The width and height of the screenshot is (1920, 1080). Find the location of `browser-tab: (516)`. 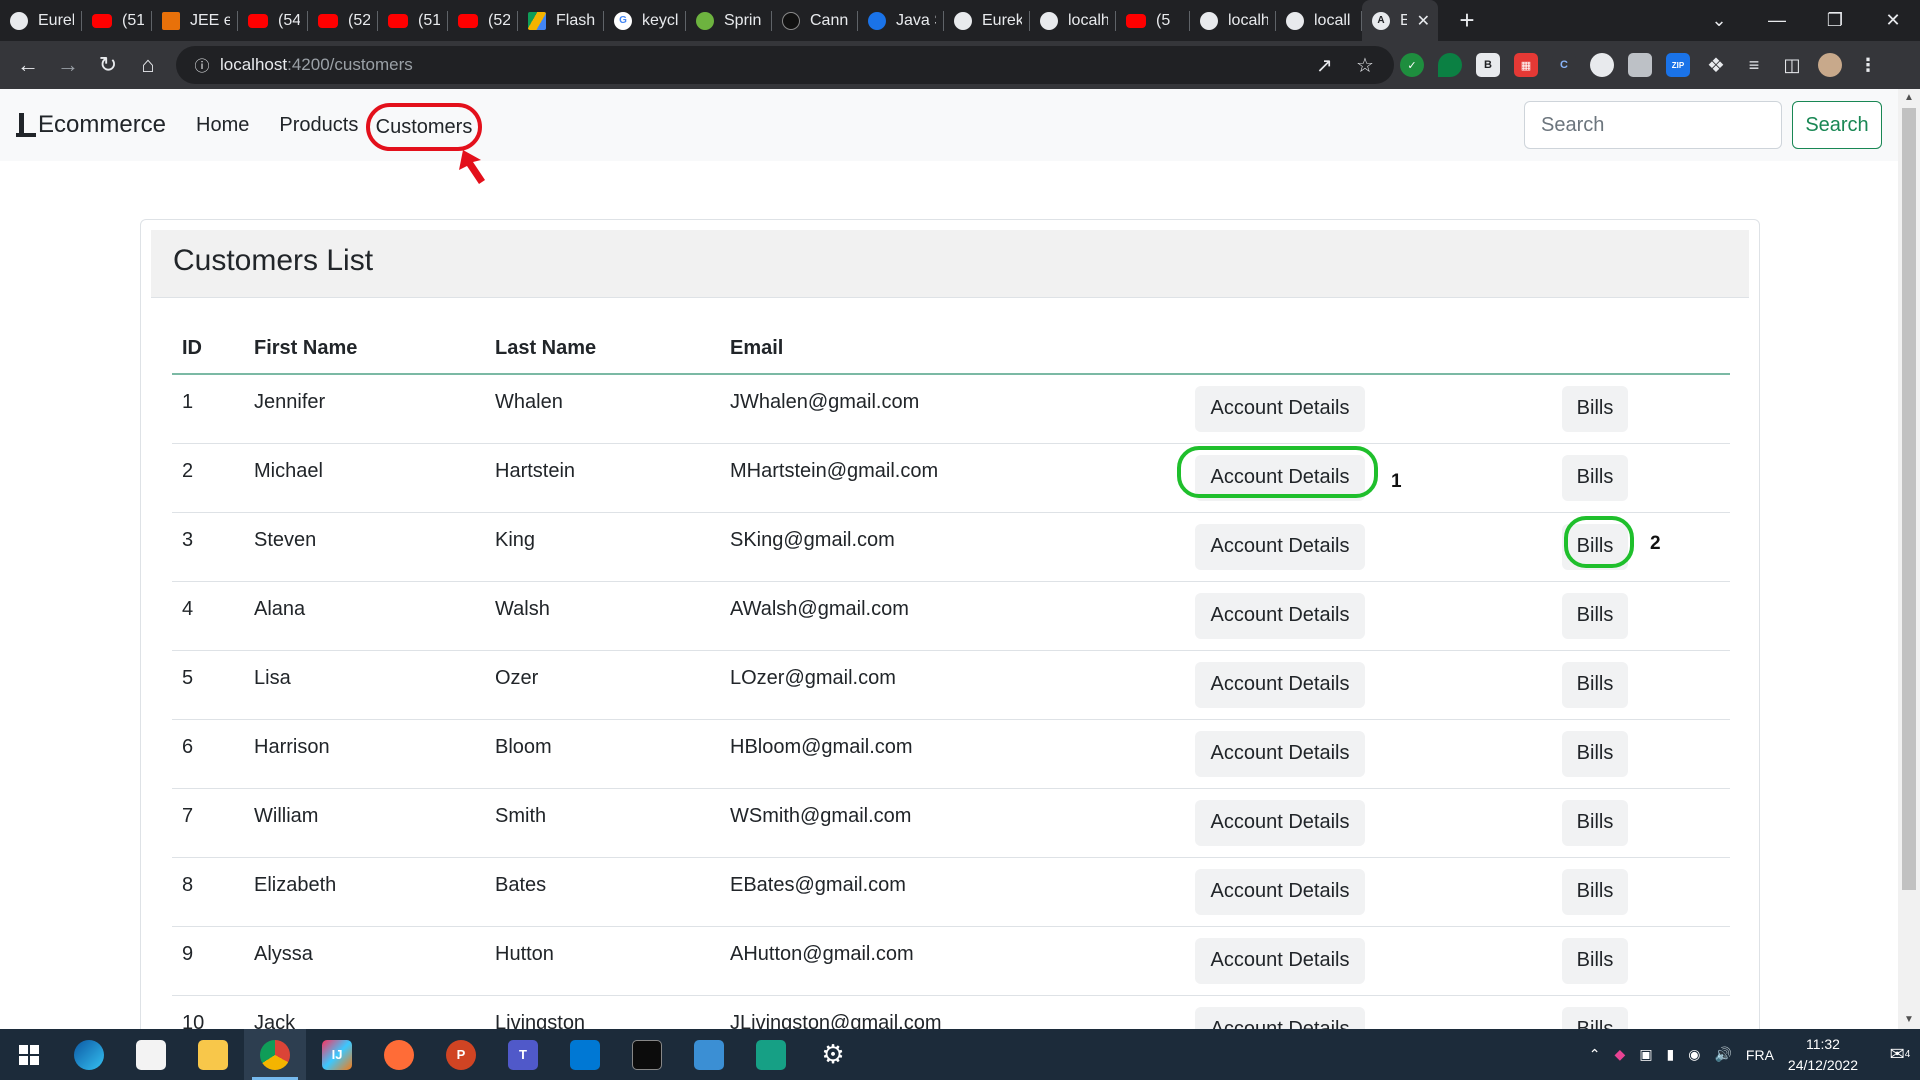

browser-tab: (516) is located at coordinates (413, 20).